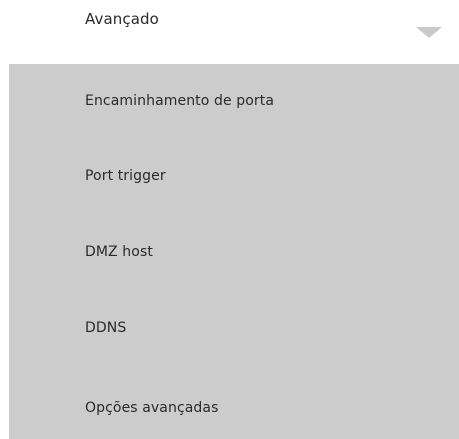 Image resolution: width=459 pixels, height=439 pixels. What do you see at coordinates (234, 328) in the screenshot?
I see `menu-item-ddns: DDNS` at bounding box center [234, 328].